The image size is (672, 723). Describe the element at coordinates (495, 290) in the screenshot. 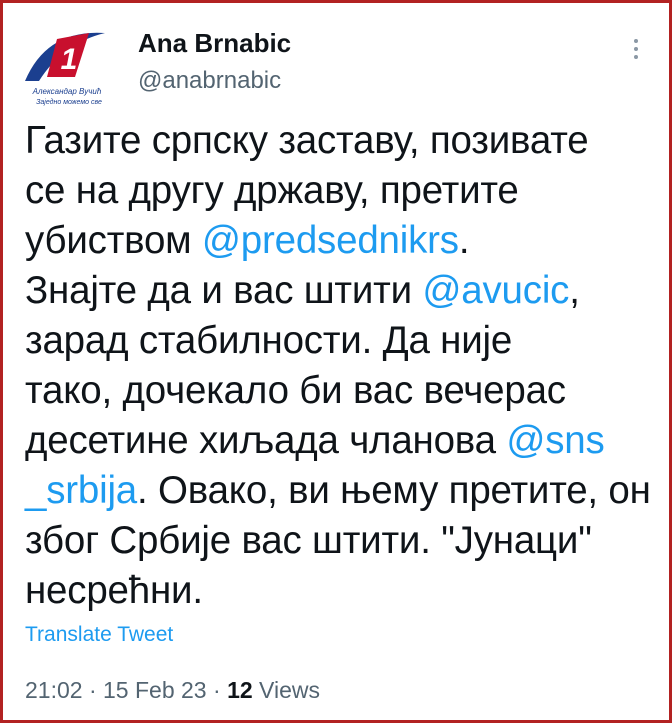

I see `mention-link: @avucic` at that location.